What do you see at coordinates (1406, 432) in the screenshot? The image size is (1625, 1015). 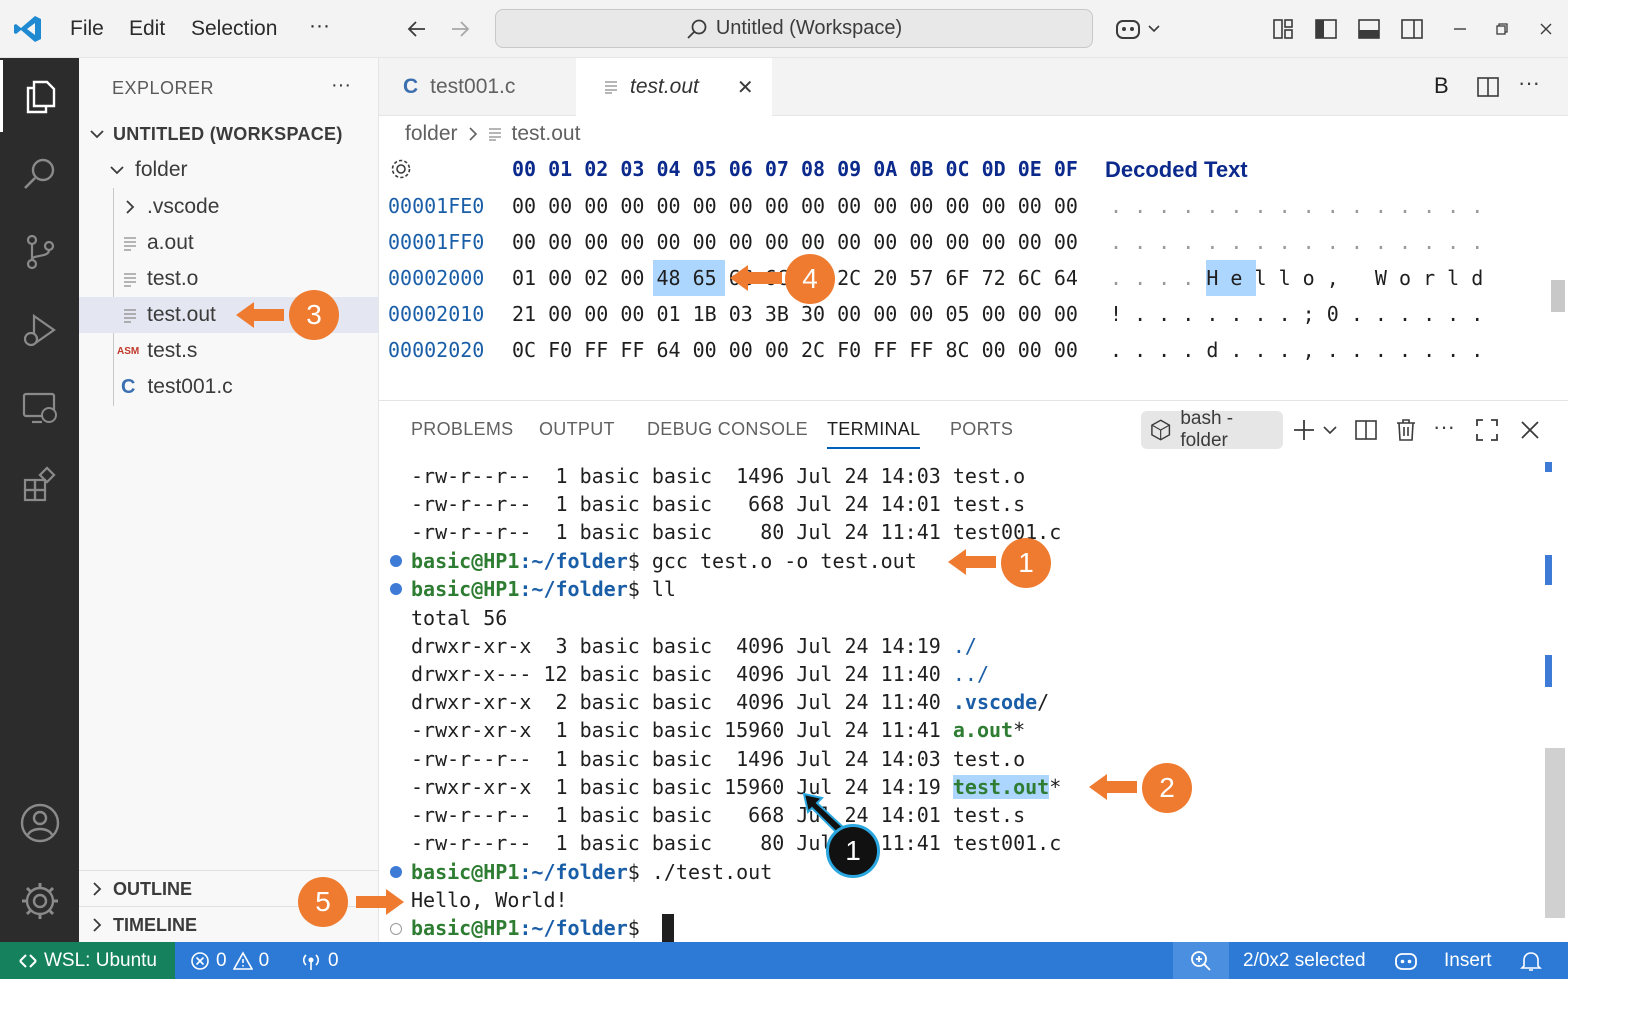 I see `kill-terminal-trash-icon` at bounding box center [1406, 432].